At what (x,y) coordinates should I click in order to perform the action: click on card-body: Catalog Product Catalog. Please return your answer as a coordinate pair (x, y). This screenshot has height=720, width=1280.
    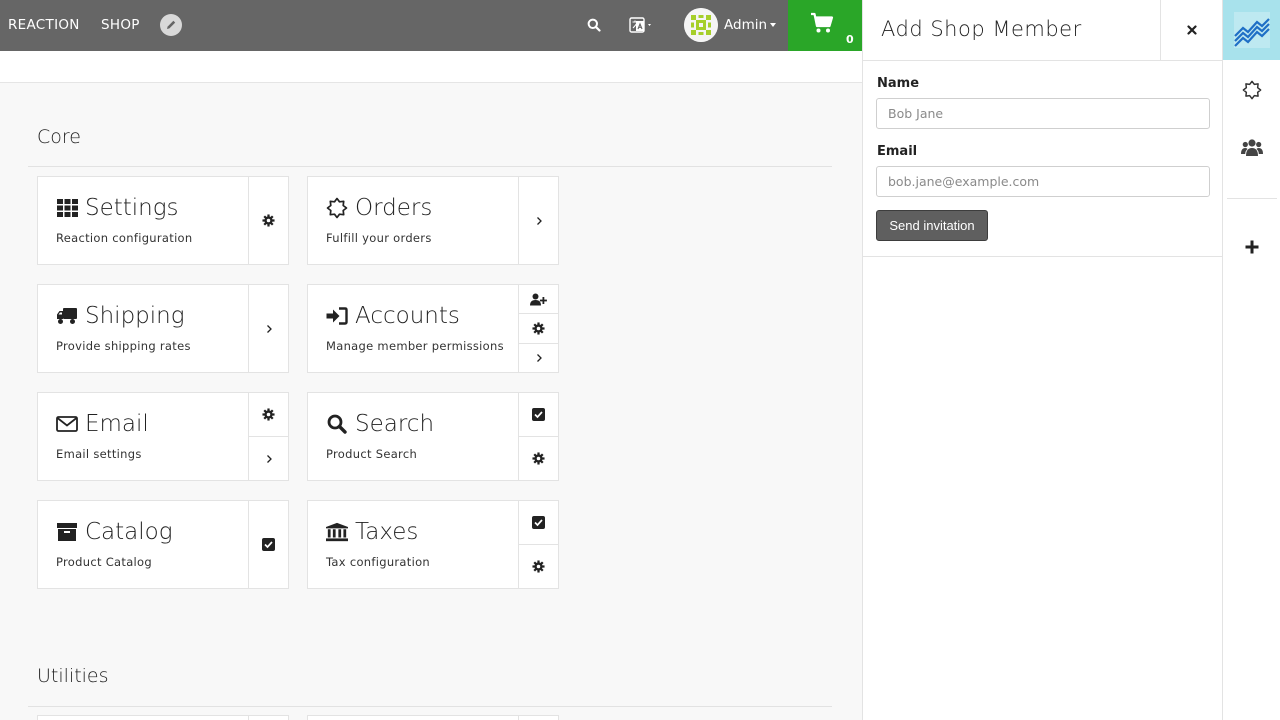
    Looking at the image, I should click on (143, 544).